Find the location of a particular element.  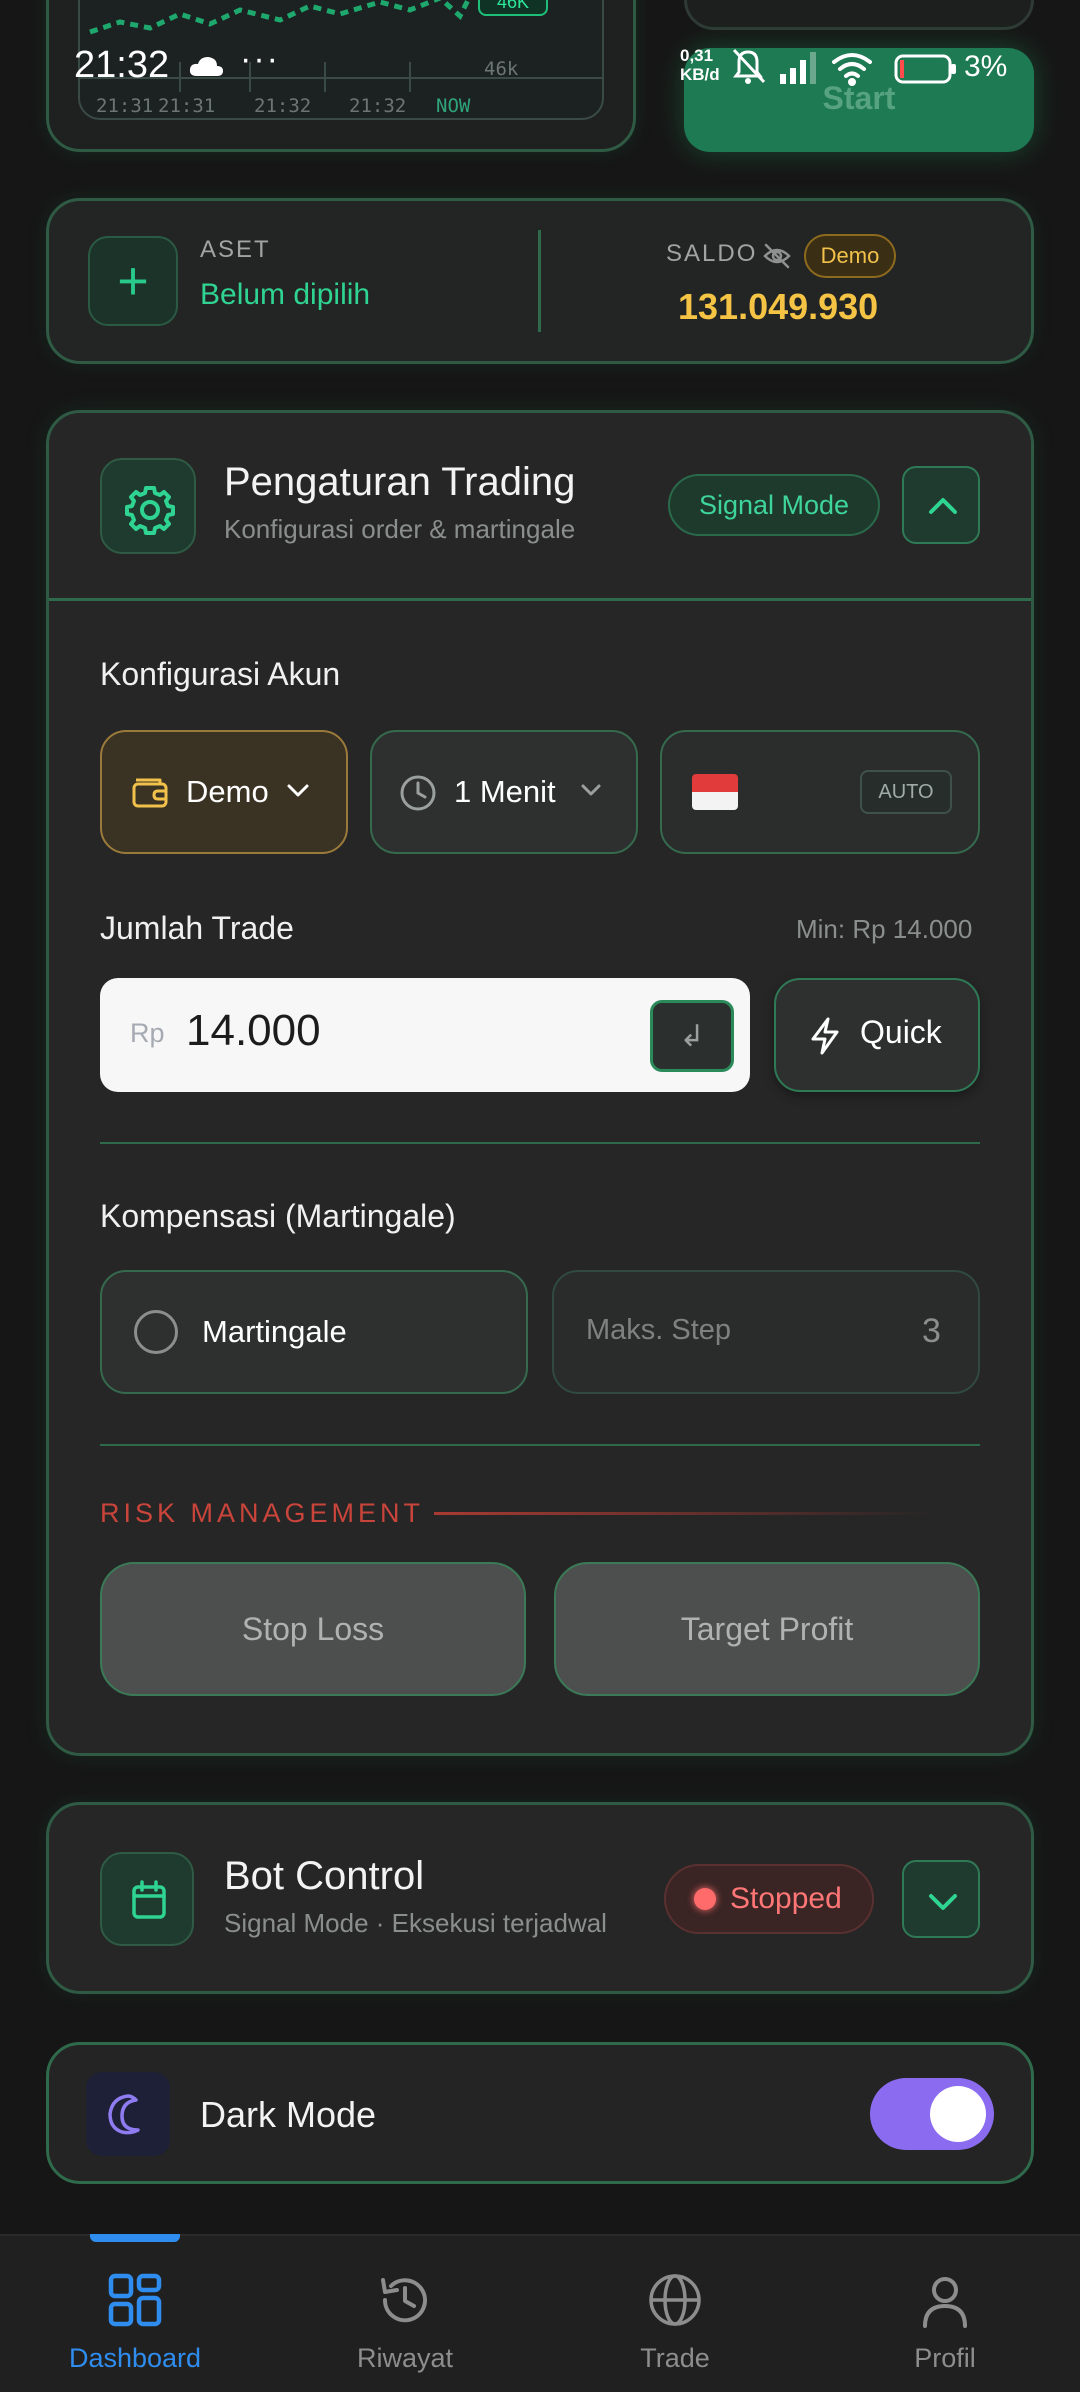

control-card-top is located at coordinates (859, 15).